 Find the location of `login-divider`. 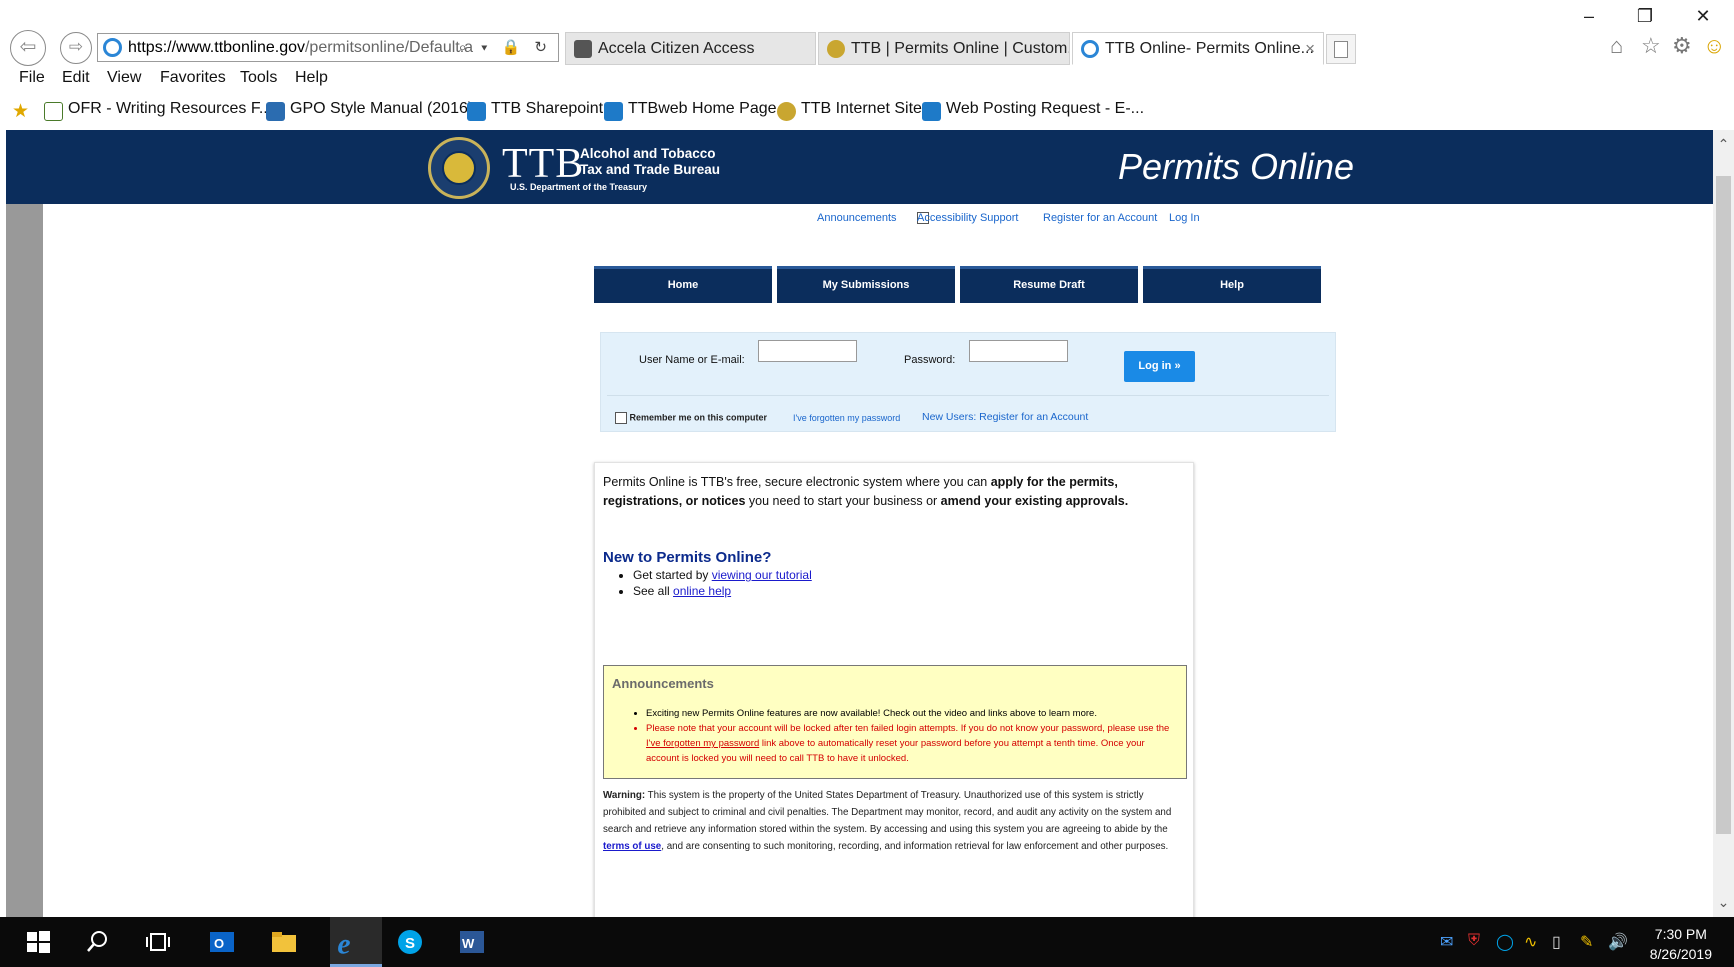

login-divider is located at coordinates (968, 395).